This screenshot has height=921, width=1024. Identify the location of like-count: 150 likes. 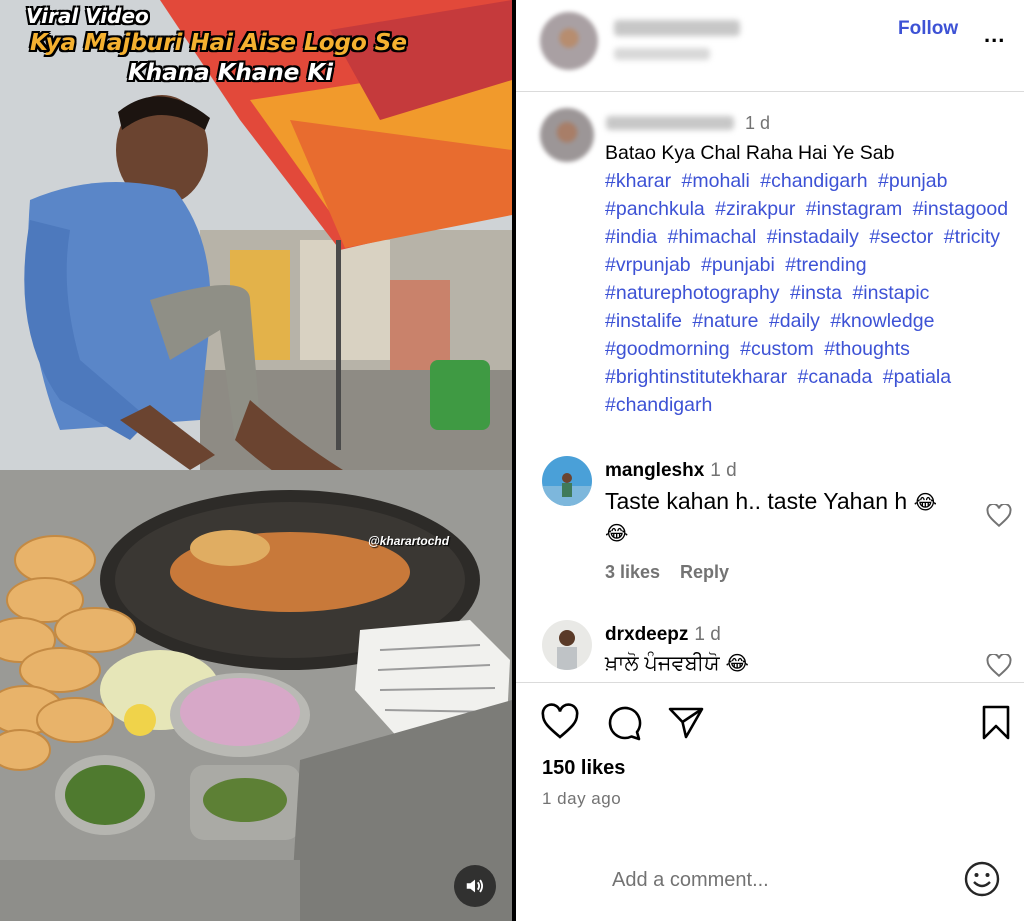
(583, 768).